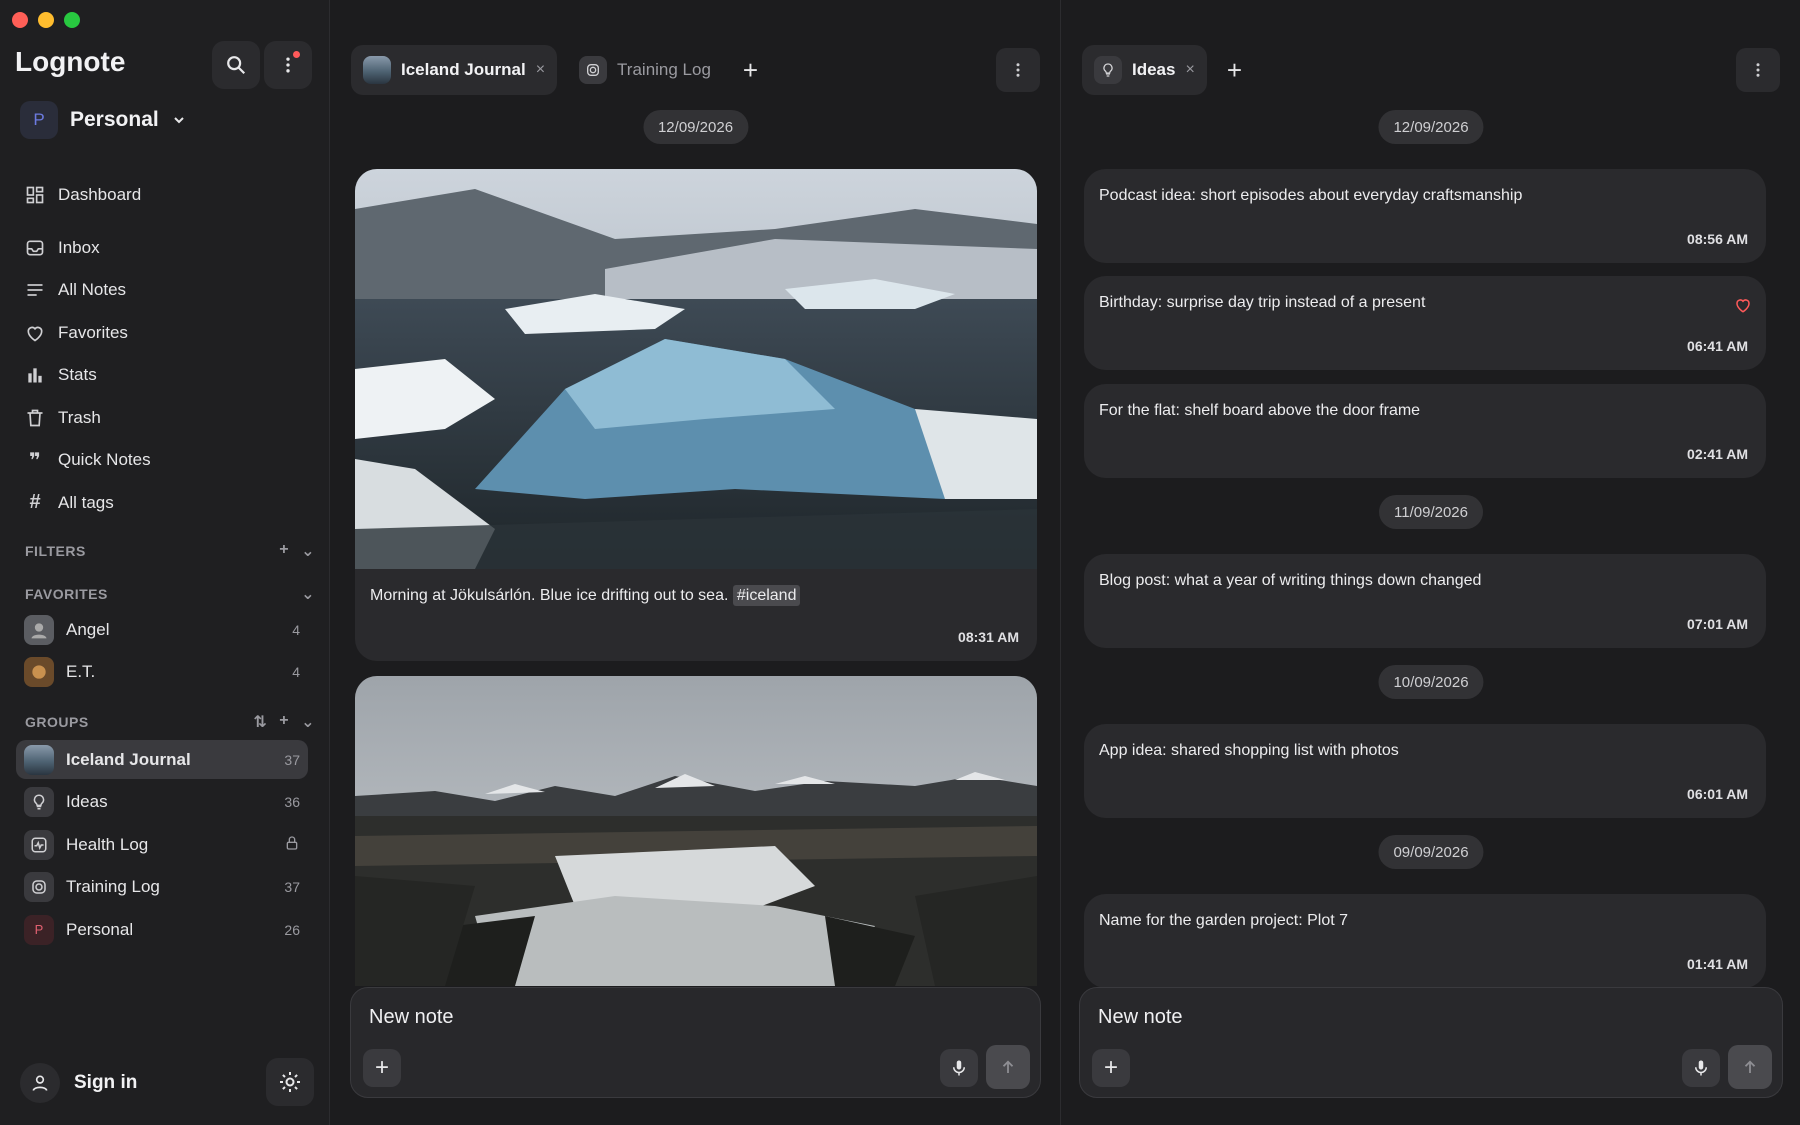  What do you see at coordinates (20, 20) in the screenshot?
I see `close-window-button` at bounding box center [20, 20].